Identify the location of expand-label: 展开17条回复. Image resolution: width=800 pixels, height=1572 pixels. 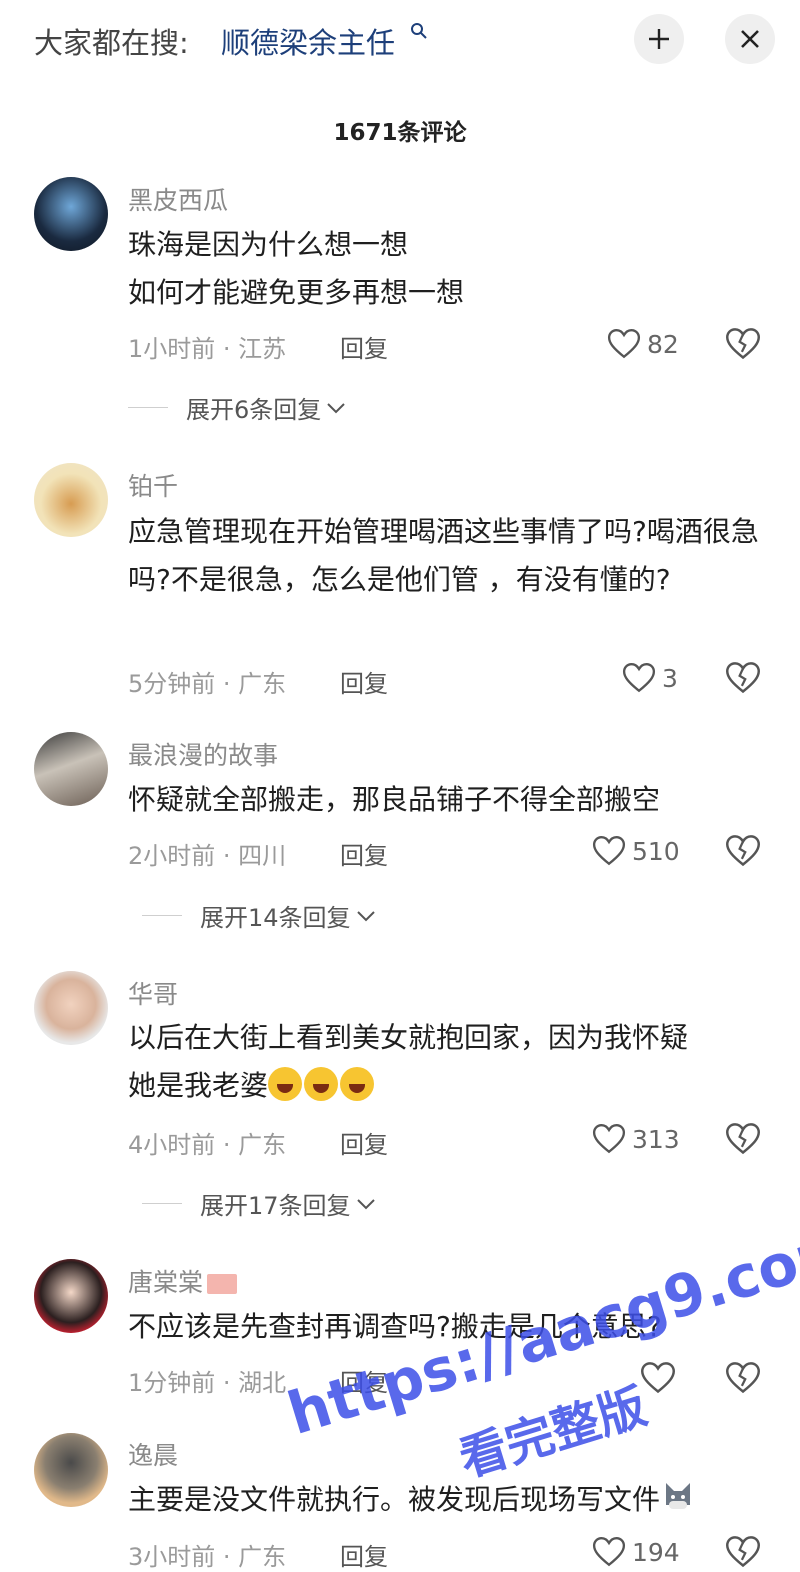
(275, 1206).